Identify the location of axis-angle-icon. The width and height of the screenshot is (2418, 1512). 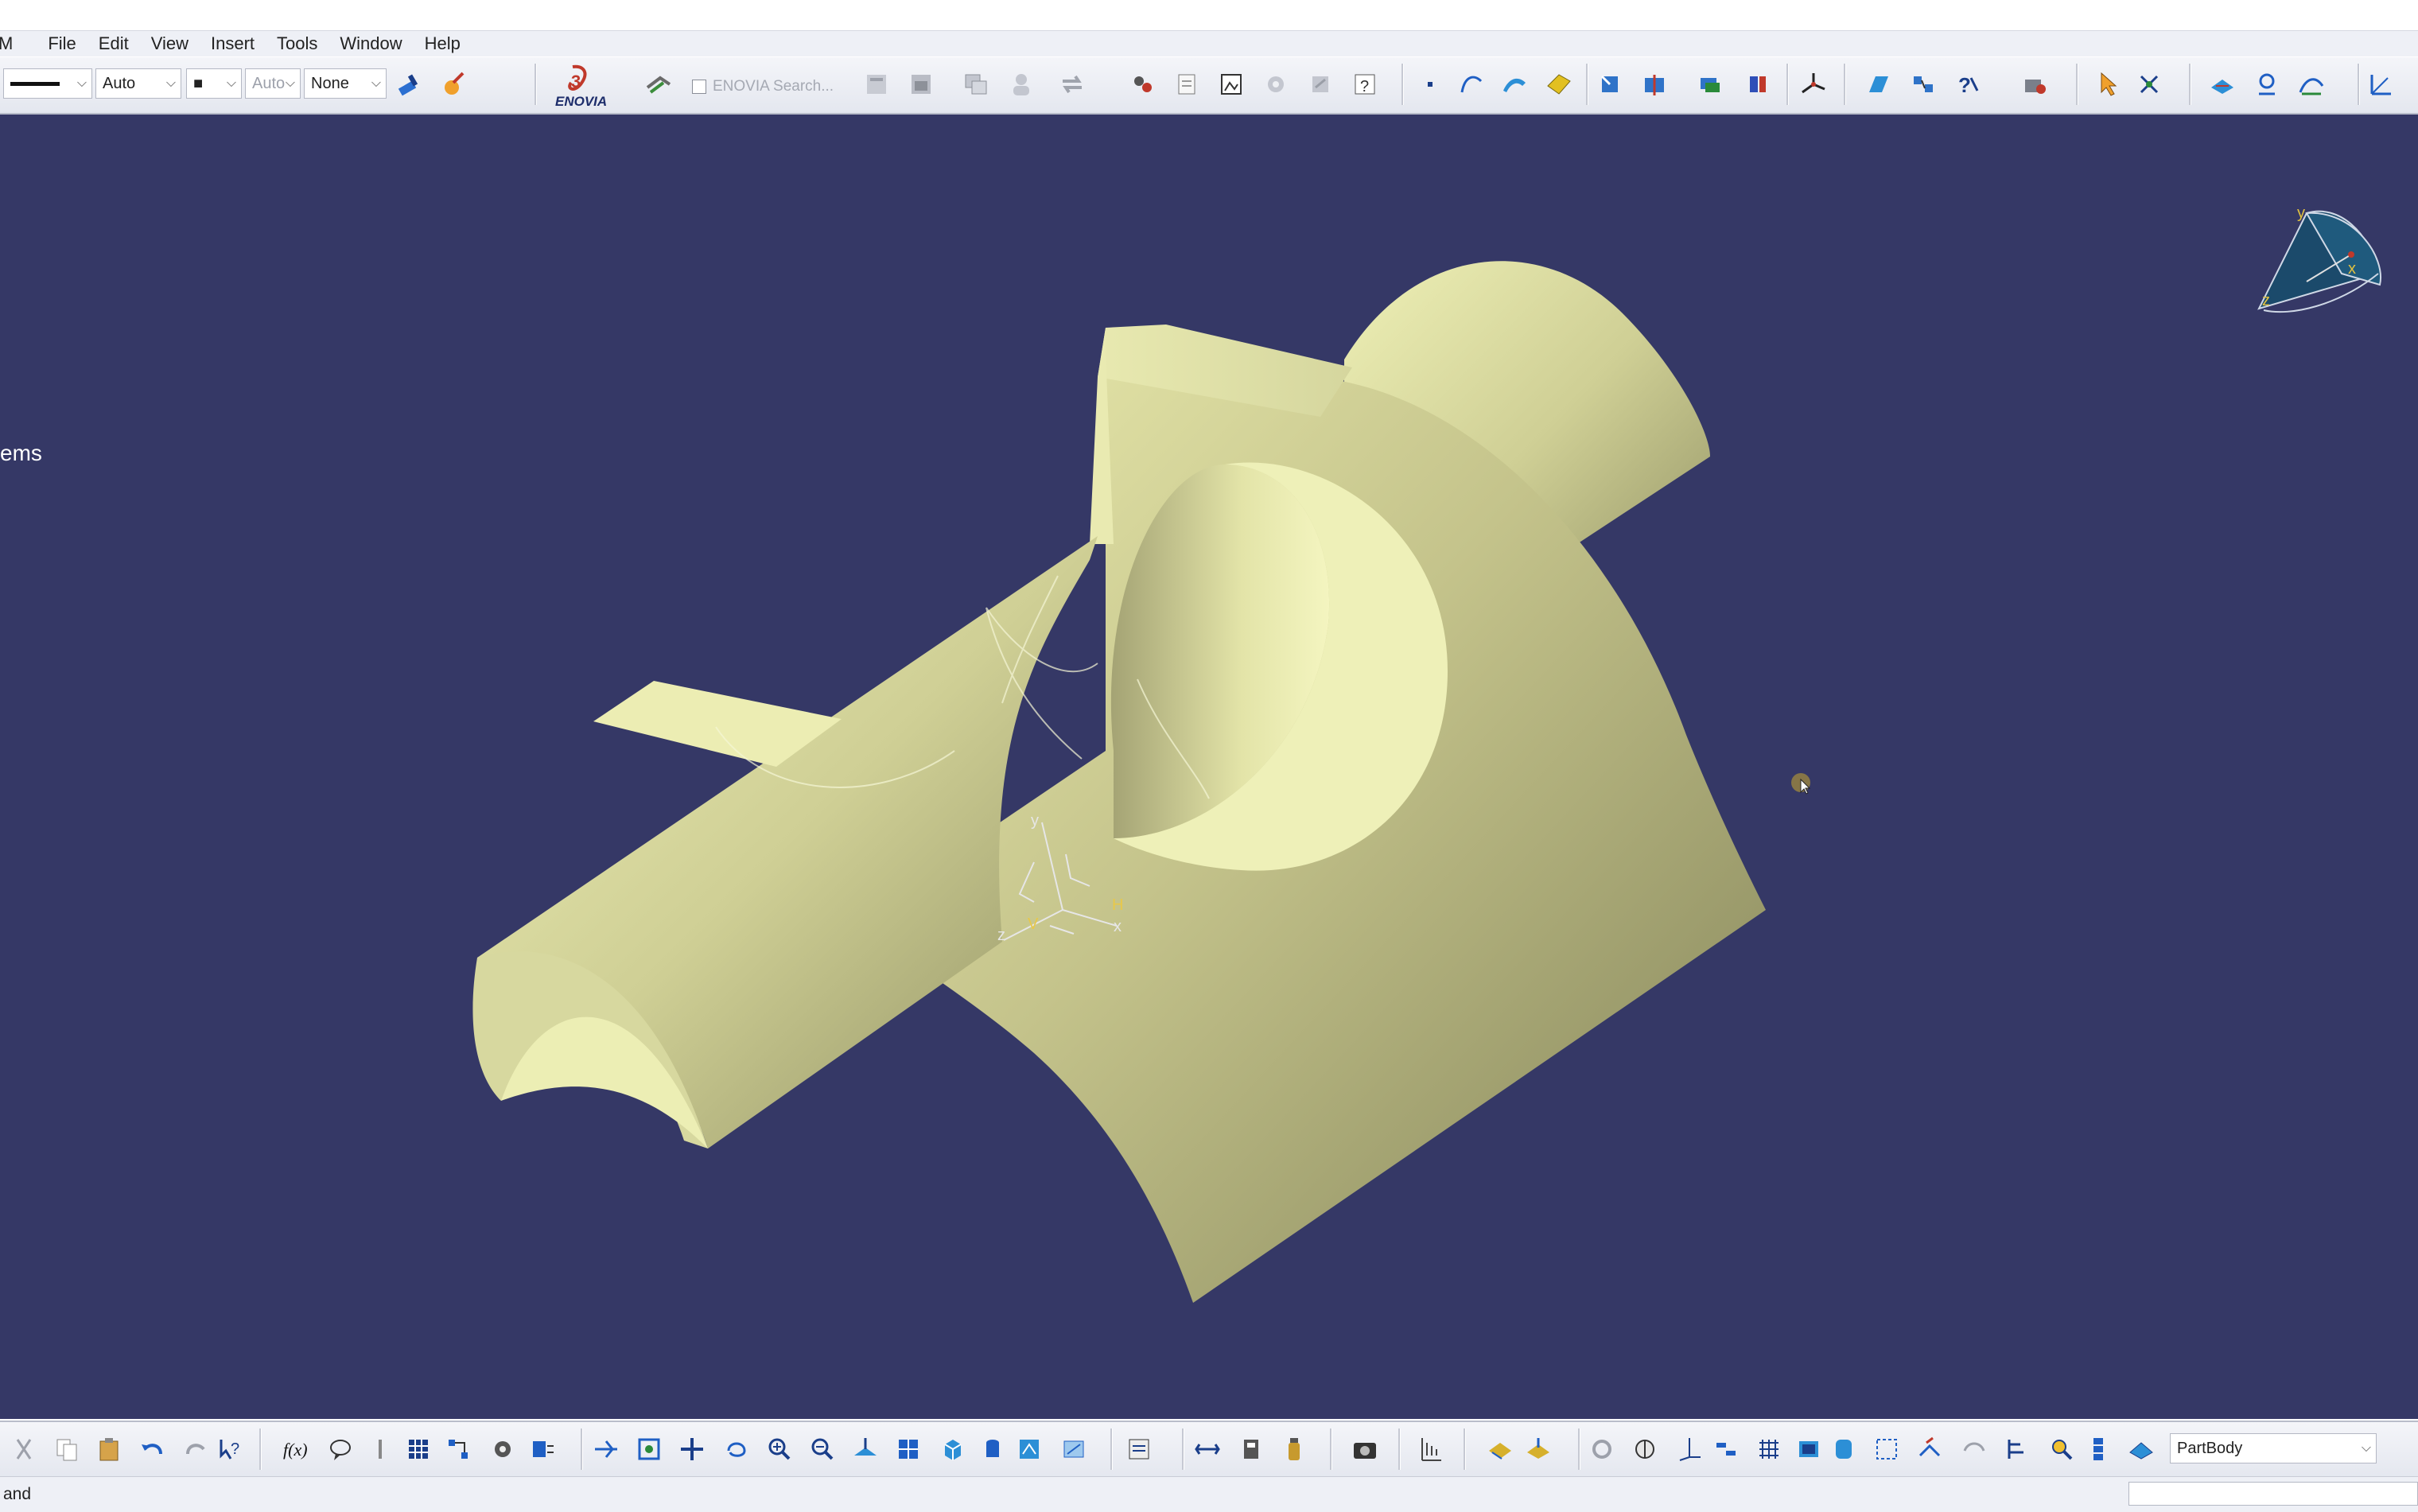
(2381, 84).